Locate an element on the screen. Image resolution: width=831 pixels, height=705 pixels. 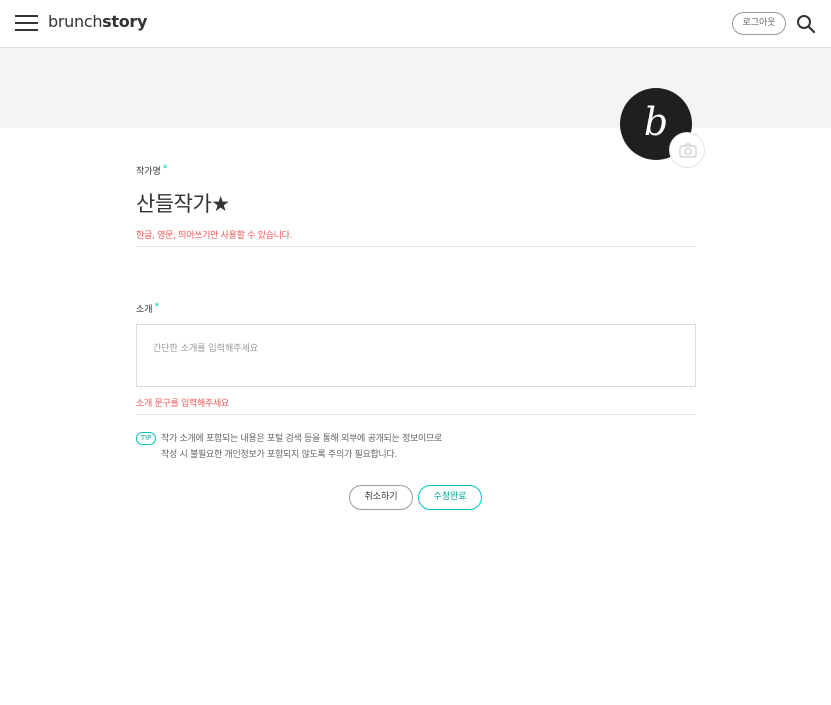
cover-area is located at coordinates (415, 88).